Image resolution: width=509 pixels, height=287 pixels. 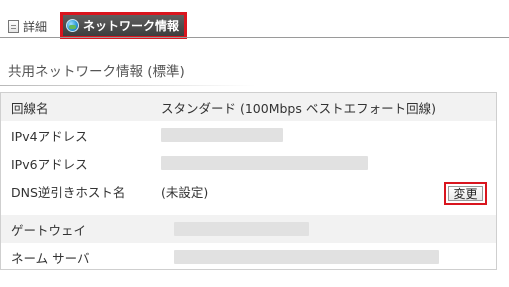 I want to click on value-line-name: スタンダード (100Mbps ベストエフォート回線), so click(x=298, y=108).